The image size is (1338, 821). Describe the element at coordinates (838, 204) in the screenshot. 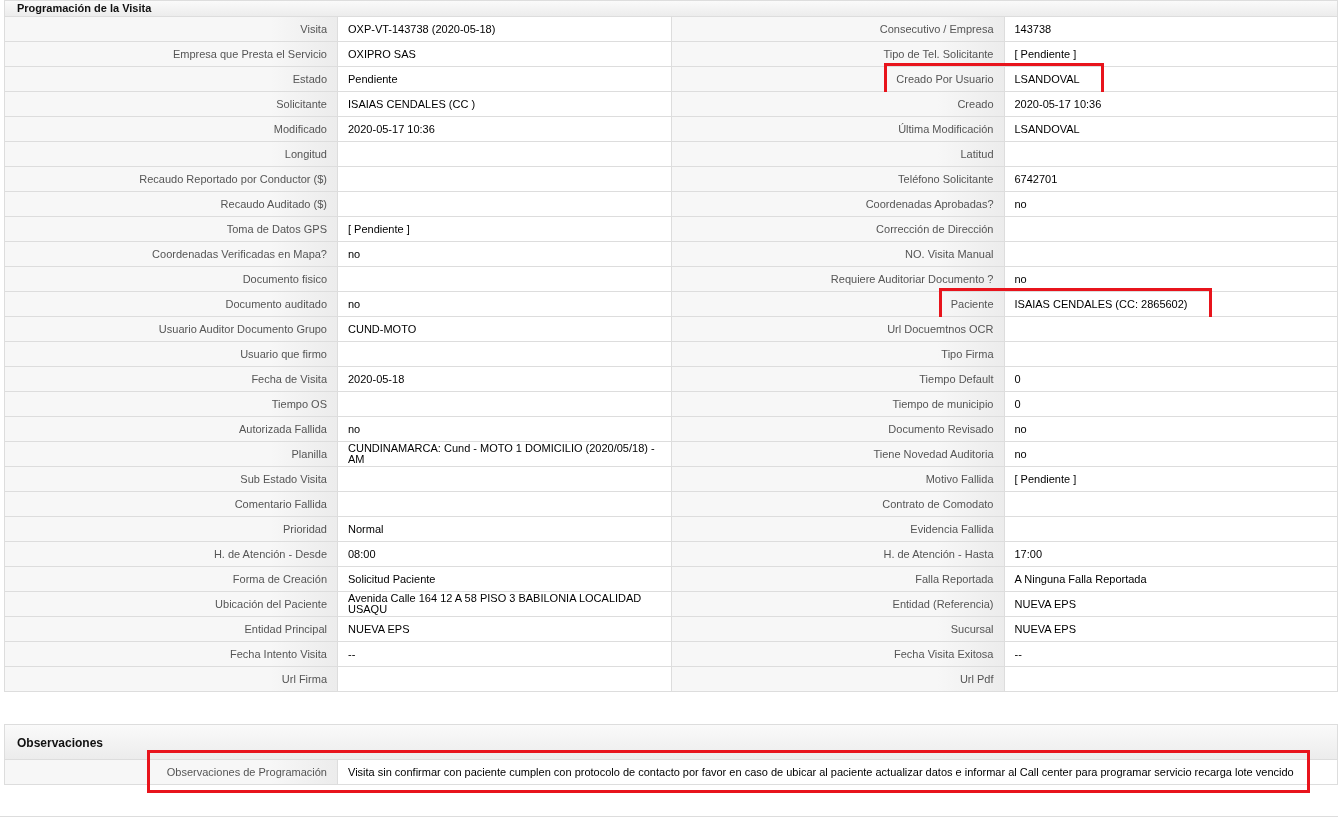

I see `field-label: Coordenadas Aprobadas?` at that location.